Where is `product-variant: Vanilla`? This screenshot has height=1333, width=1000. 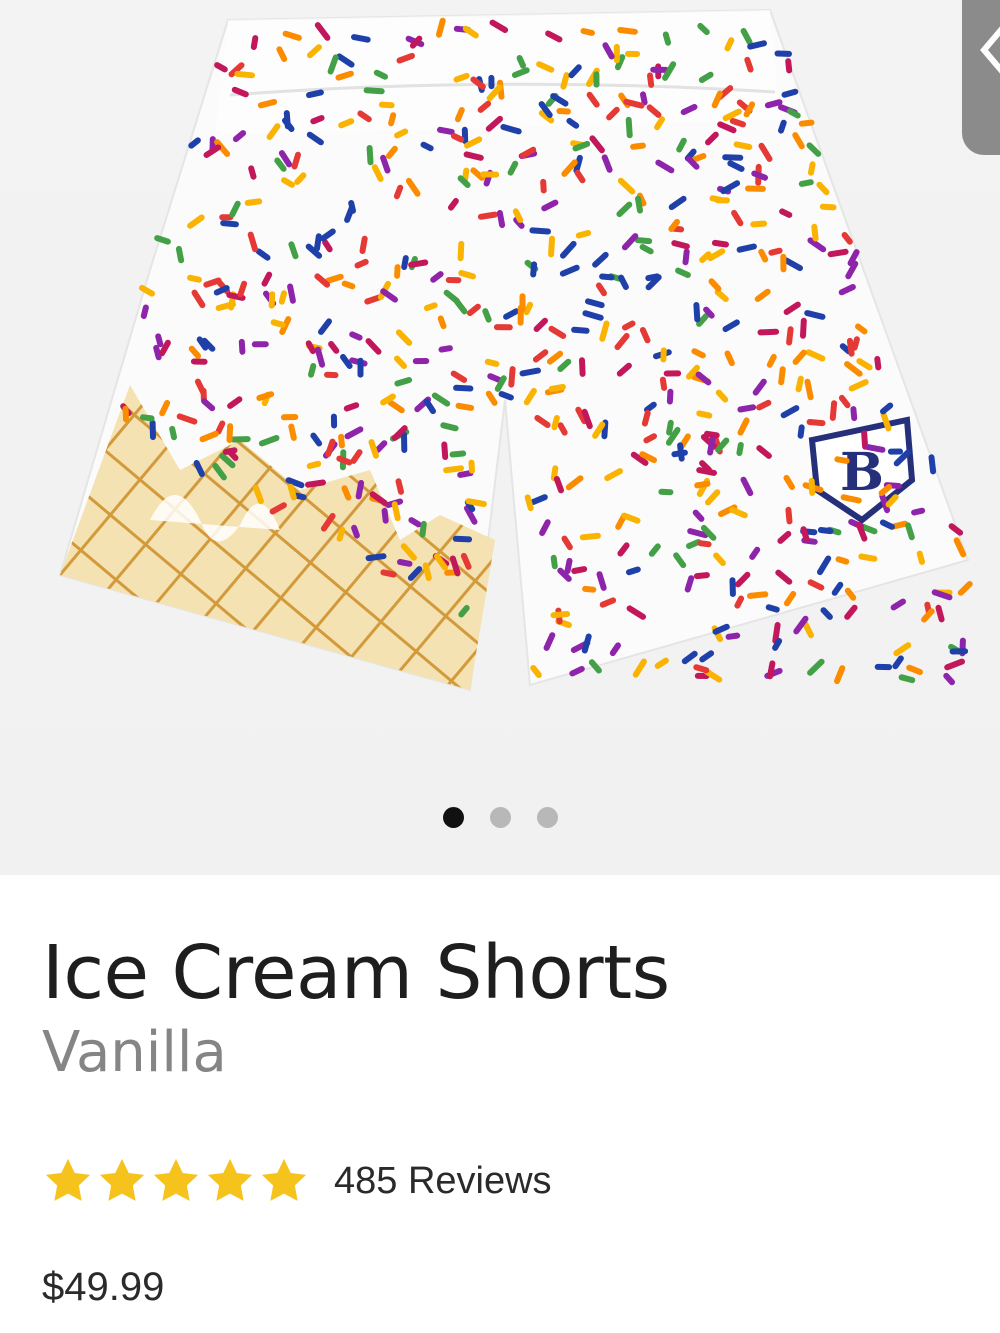 product-variant: Vanilla is located at coordinates (134, 1052).